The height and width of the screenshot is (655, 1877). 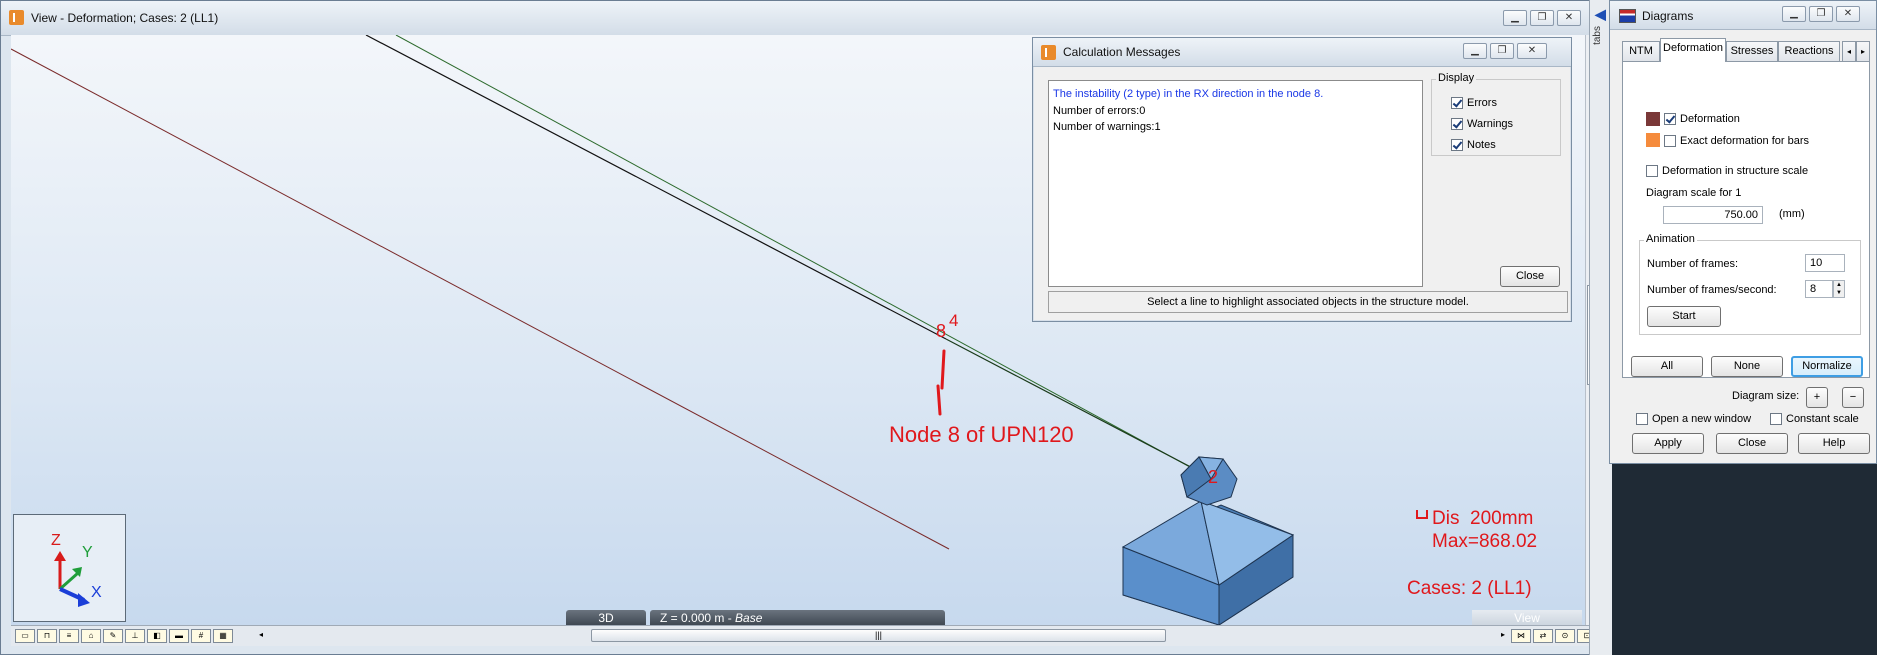 I want to click on calc-app-icon, so click(x=1048, y=52).